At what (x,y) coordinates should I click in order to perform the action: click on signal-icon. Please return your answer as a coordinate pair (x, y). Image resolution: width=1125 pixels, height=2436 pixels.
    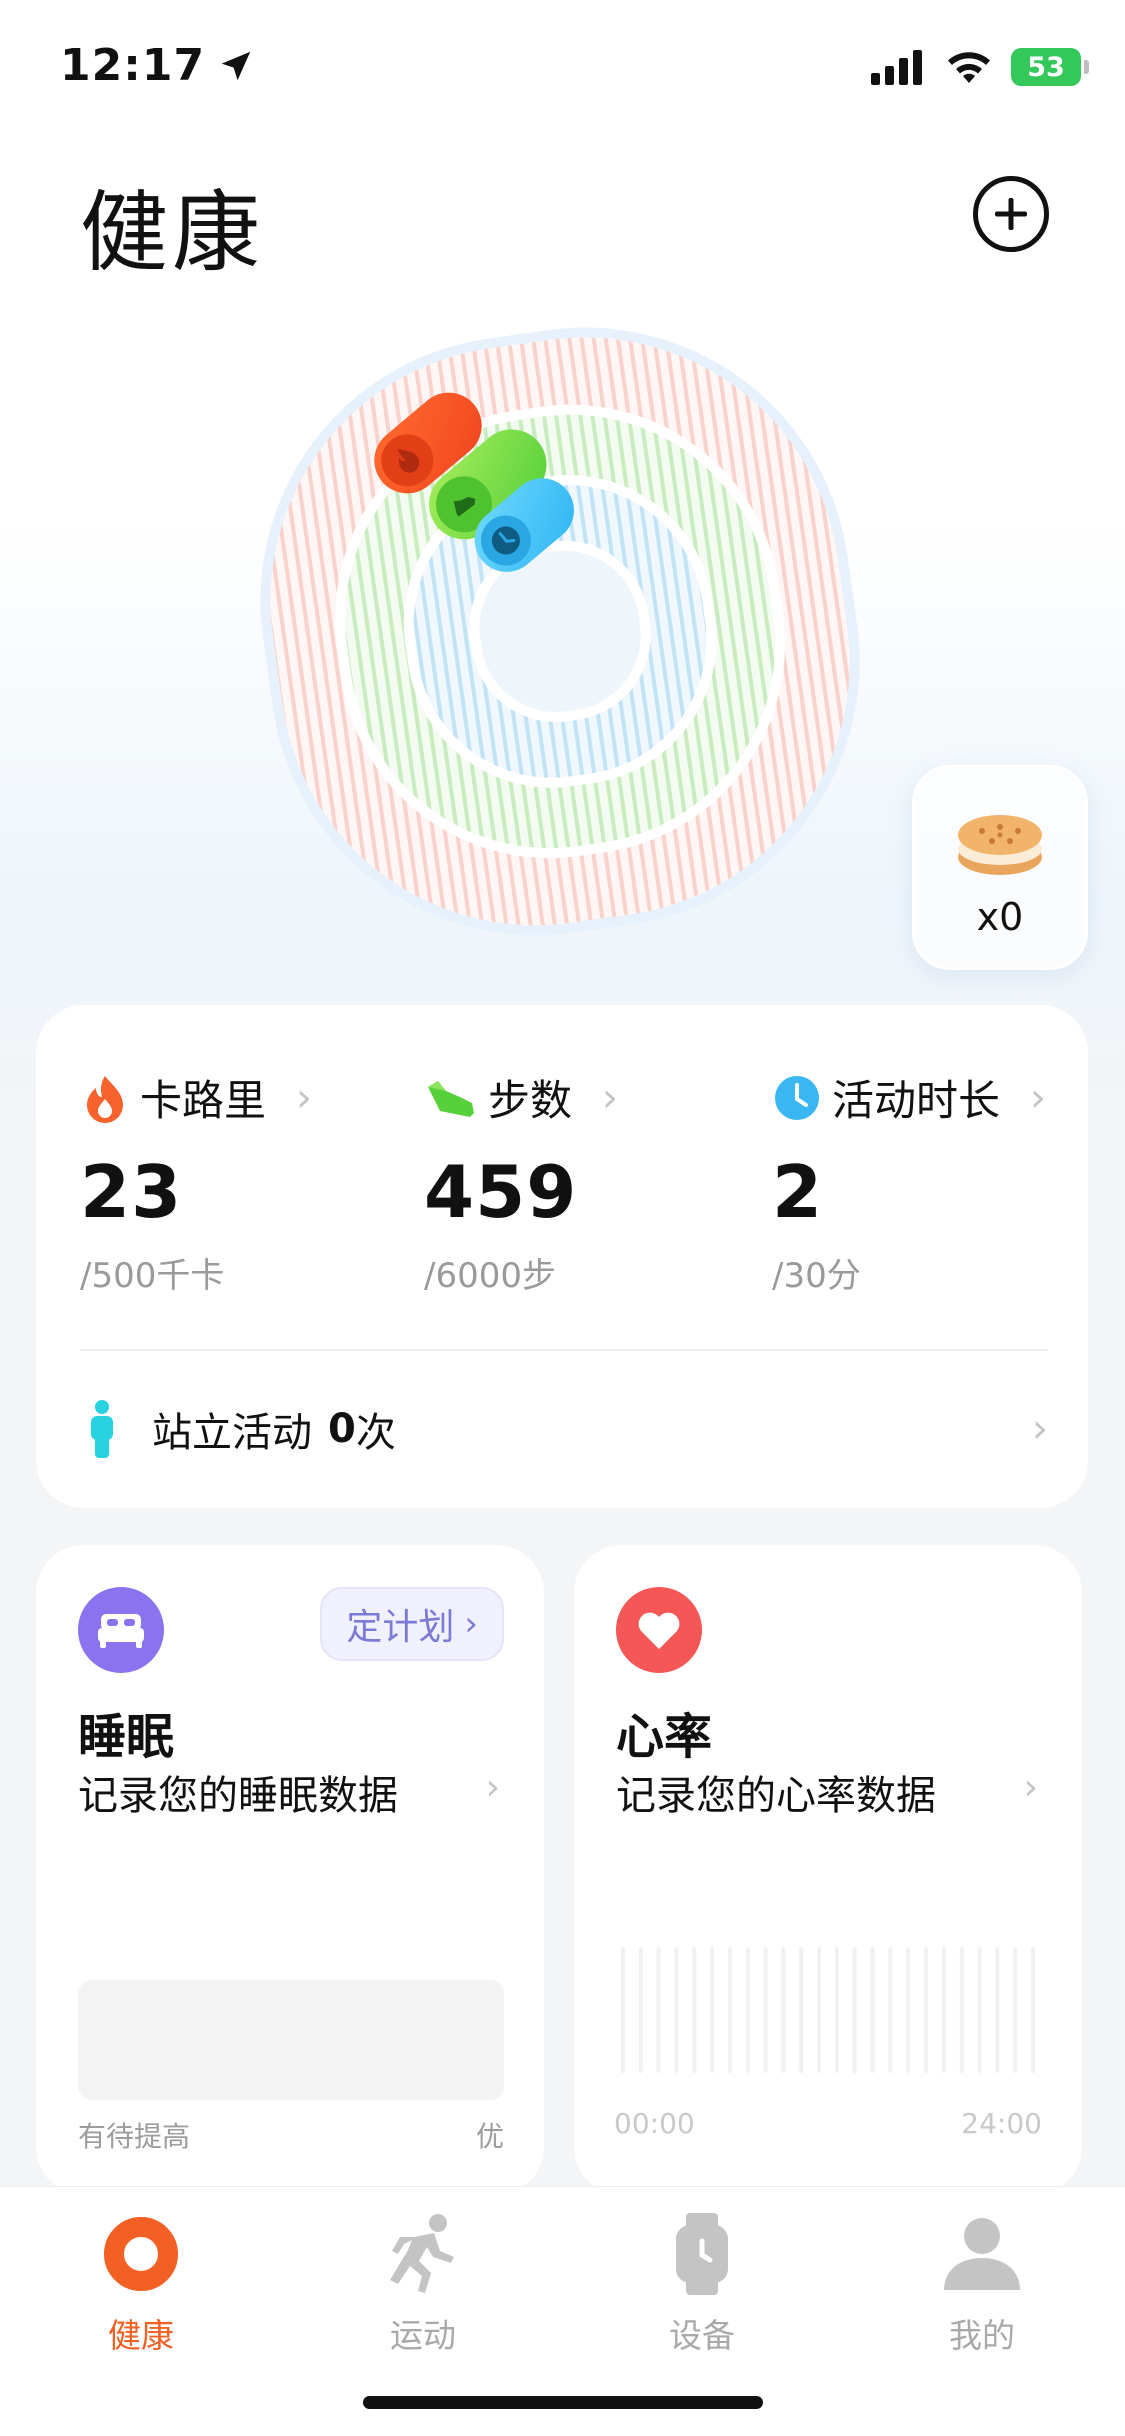
    Looking at the image, I should click on (896, 67).